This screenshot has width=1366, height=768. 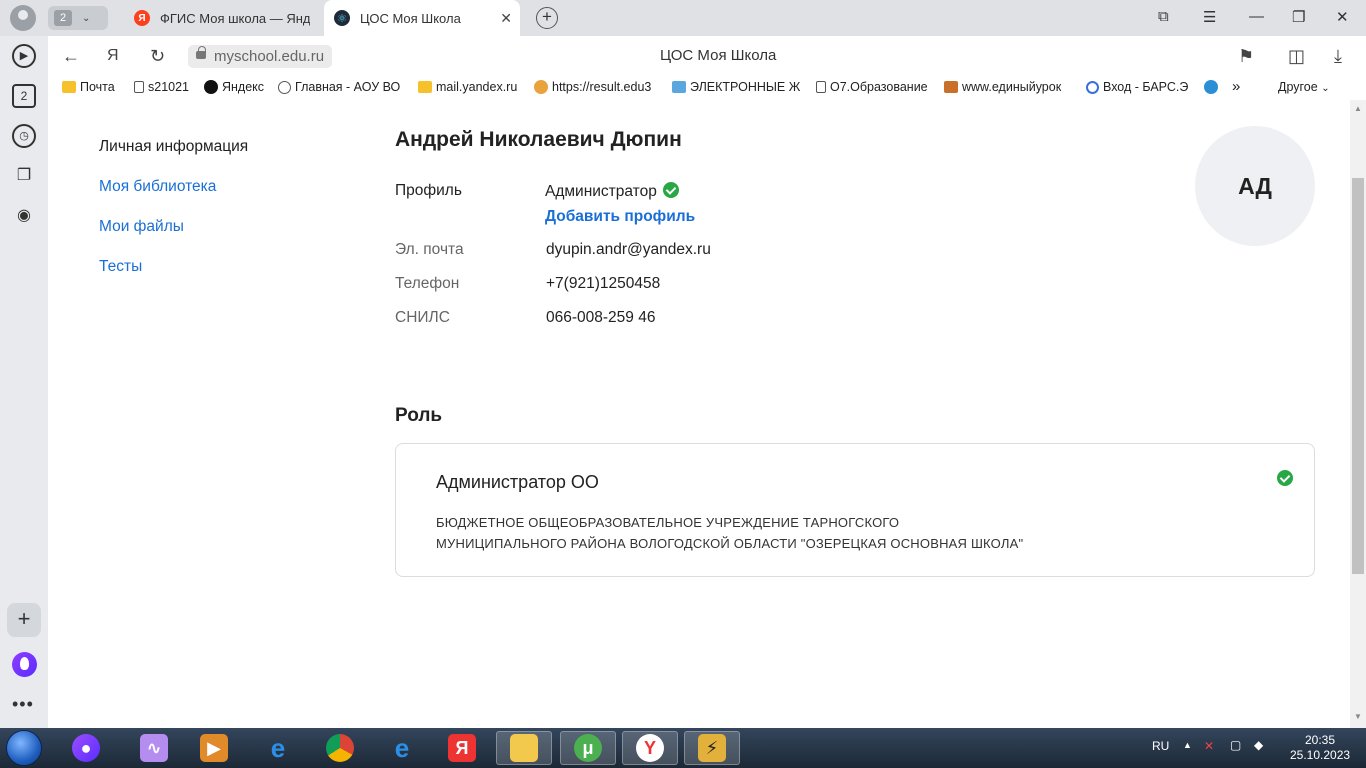 What do you see at coordinates (1246, 56) in the screenshot?
I see `bookmark-icon: ⚑` at bounding box center [1246, 56].